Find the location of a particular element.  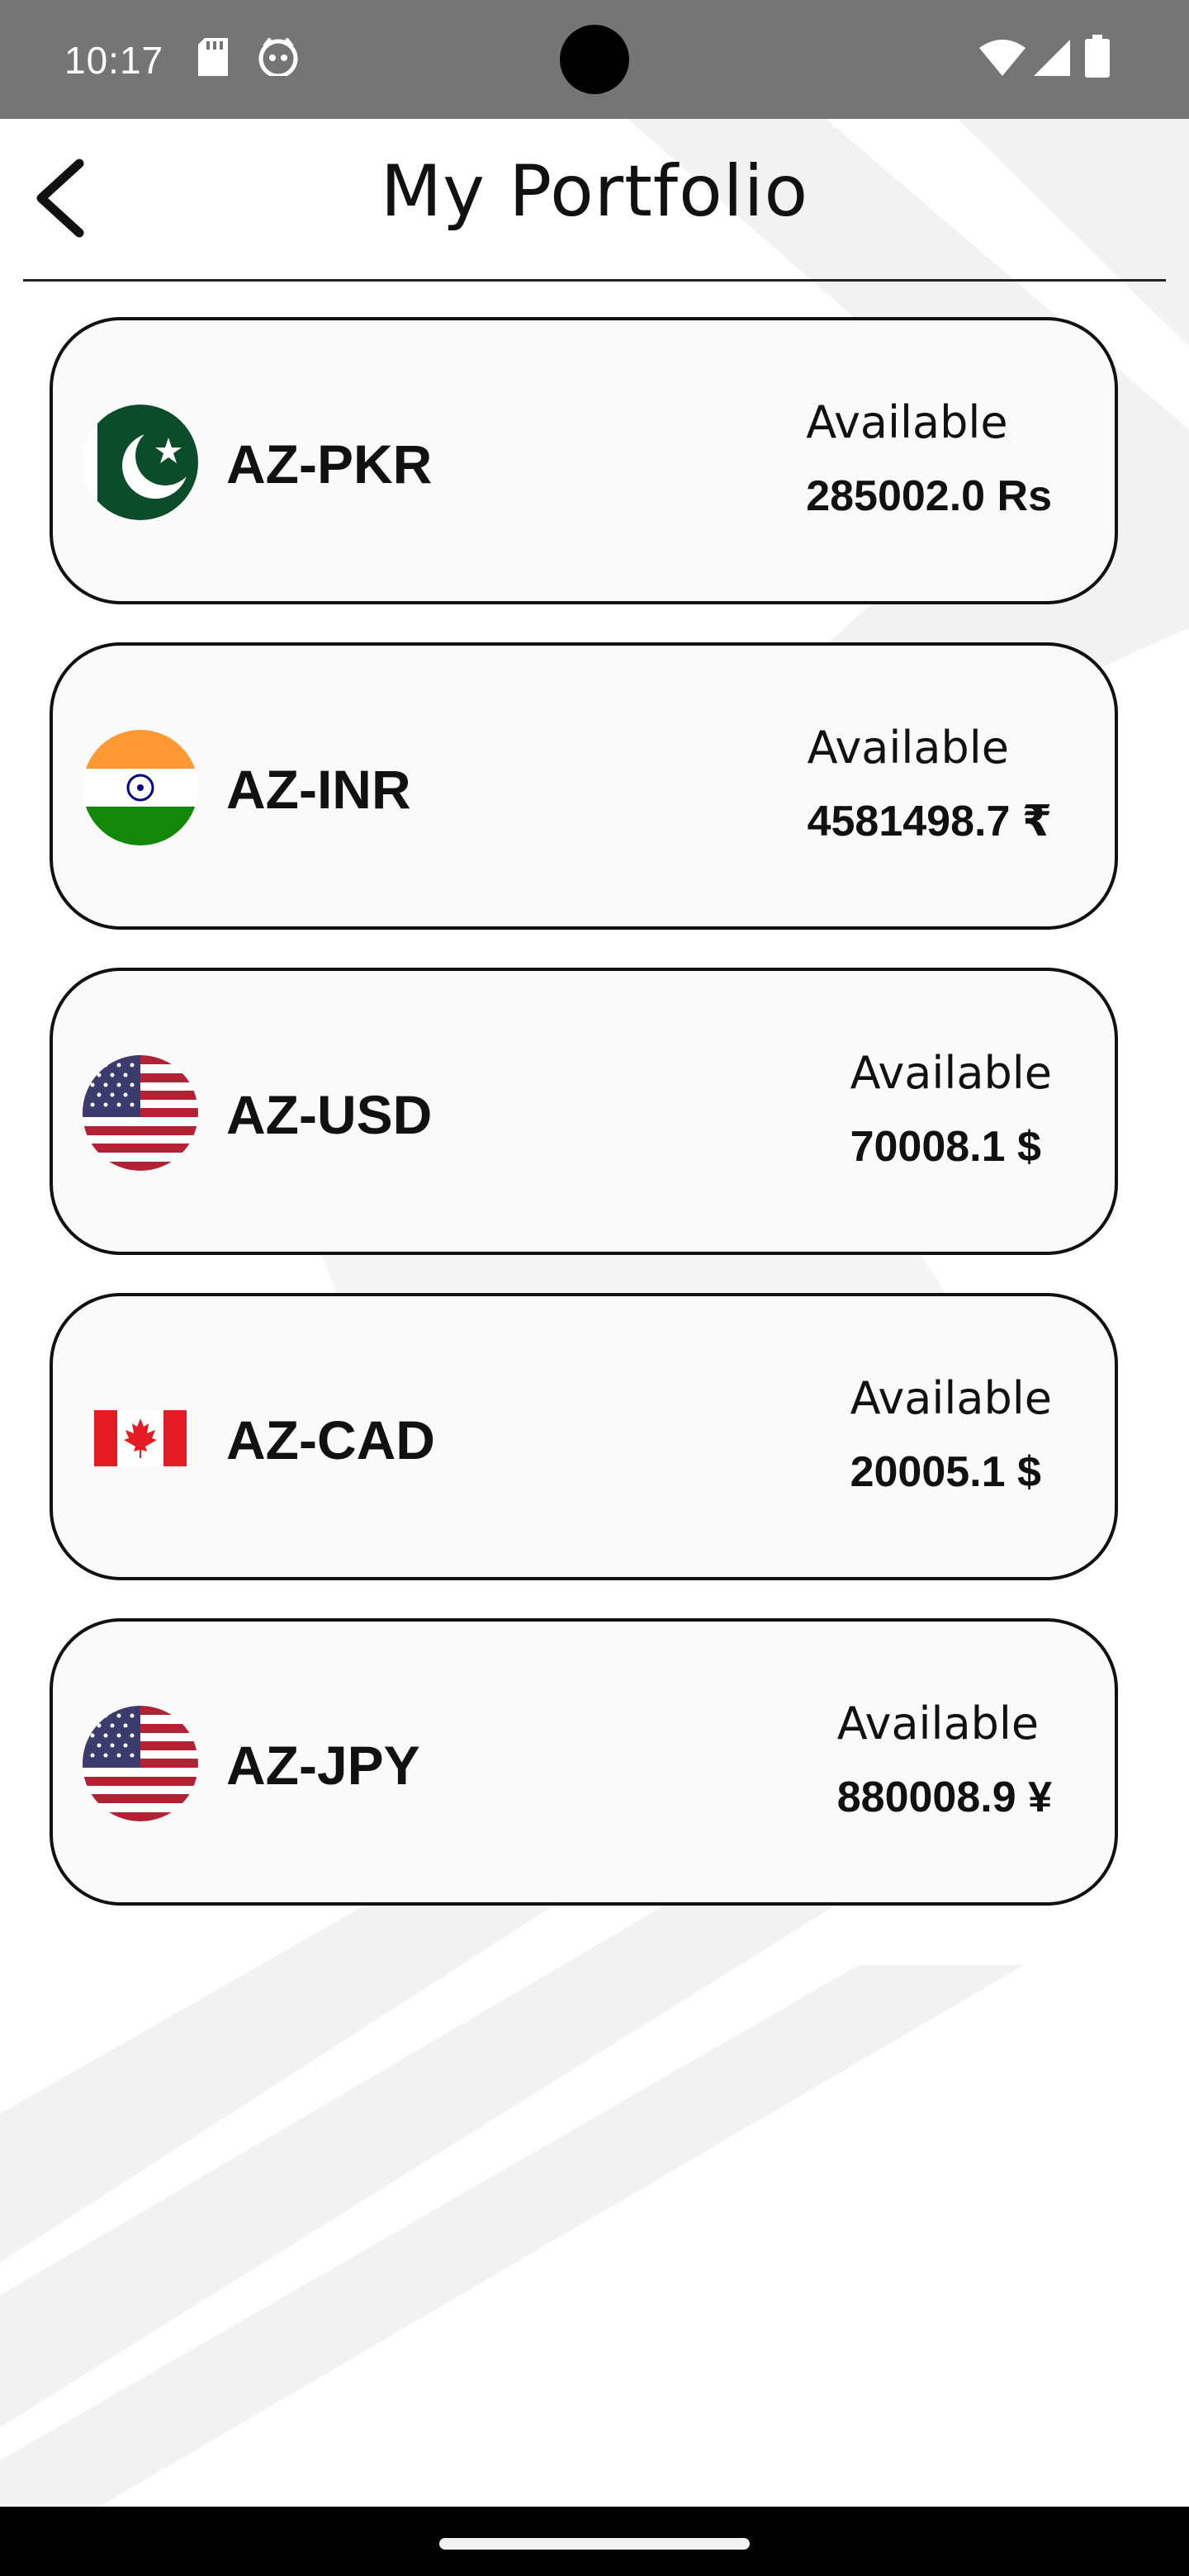

battery-icon is located at coordinates (1097, 58).